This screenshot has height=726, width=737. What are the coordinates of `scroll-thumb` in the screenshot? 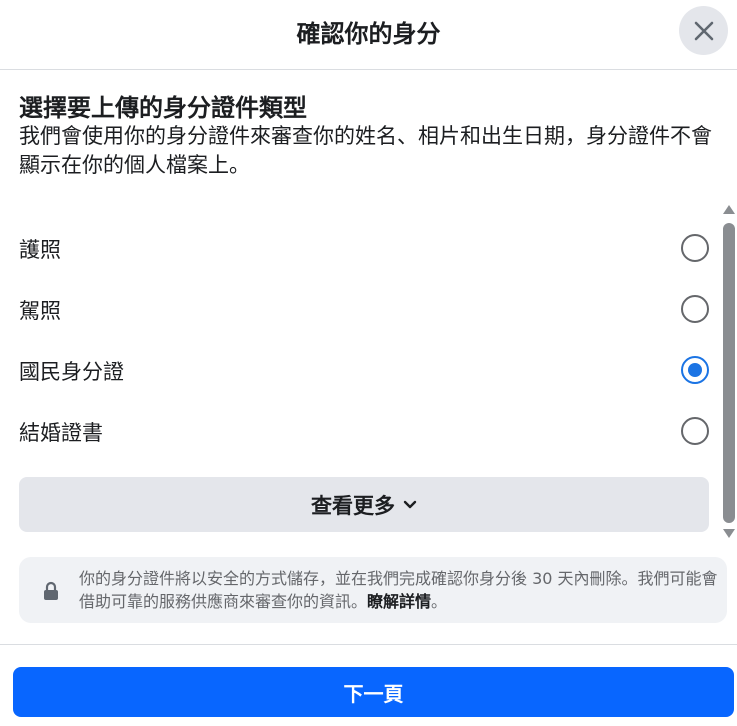 It's located at (729, 373).